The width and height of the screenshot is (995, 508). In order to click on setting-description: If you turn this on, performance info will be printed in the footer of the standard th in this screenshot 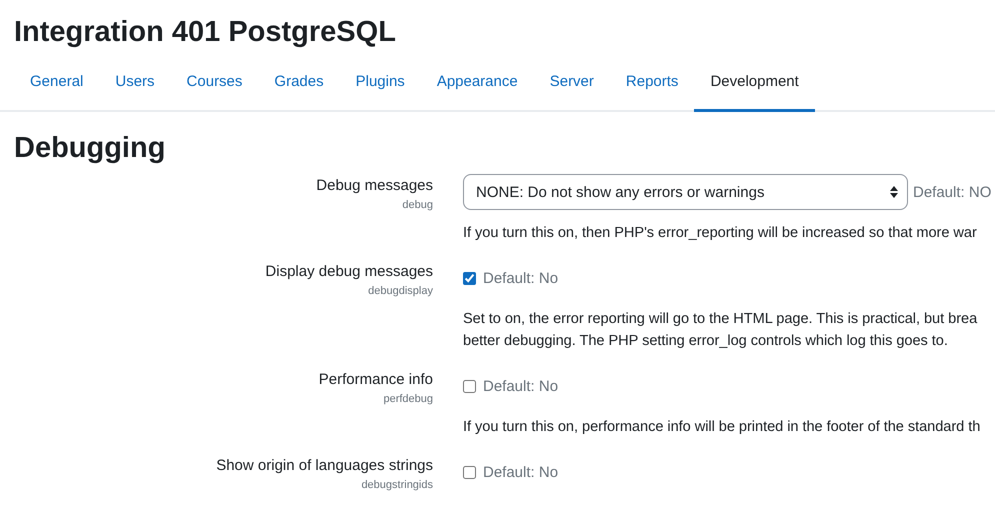, I will do `click(722, 427)`.